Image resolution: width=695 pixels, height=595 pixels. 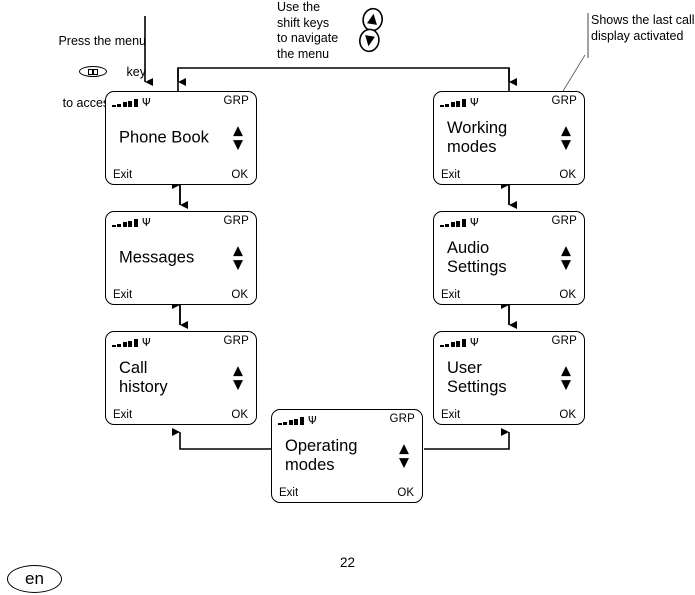 What do you see at coordinates (643, 28) in the screenshot?
I see `annotation-last-call: Shows the last call display activated` at bounding box center [643, 28].